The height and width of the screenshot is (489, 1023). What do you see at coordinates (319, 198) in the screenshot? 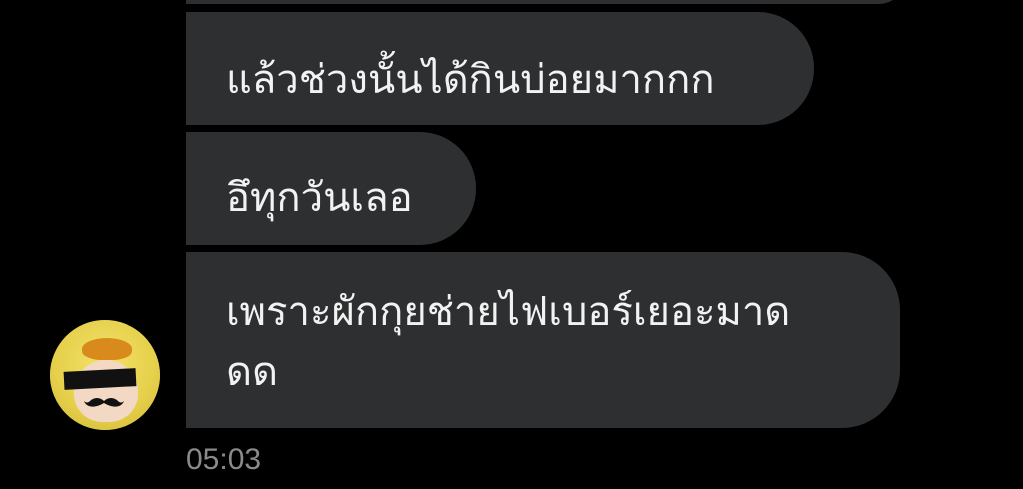
I see `message-text-2: อึทุกวันเลอ` at bounding box center [319, 198].